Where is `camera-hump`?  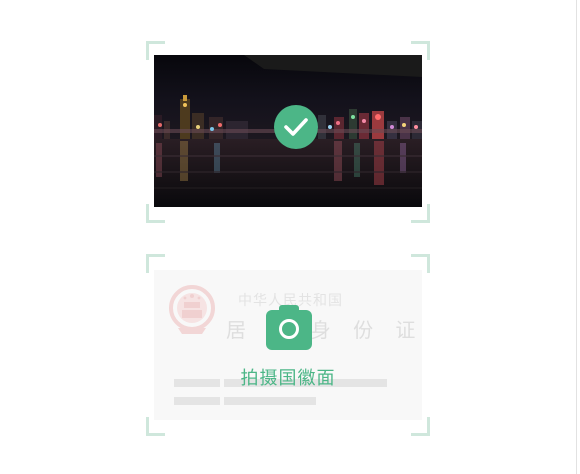 camera-hump is located at coordinates (289, 309).